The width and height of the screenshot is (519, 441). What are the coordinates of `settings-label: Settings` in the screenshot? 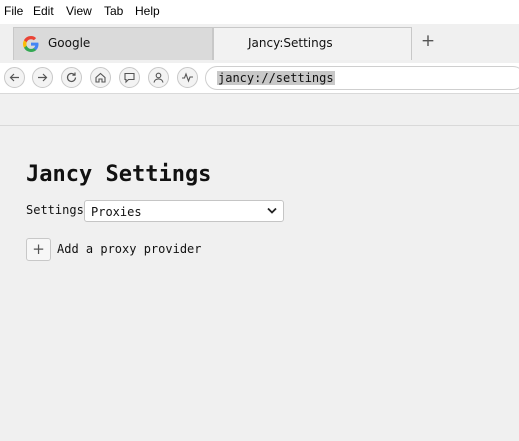 It's located at (55, 210).